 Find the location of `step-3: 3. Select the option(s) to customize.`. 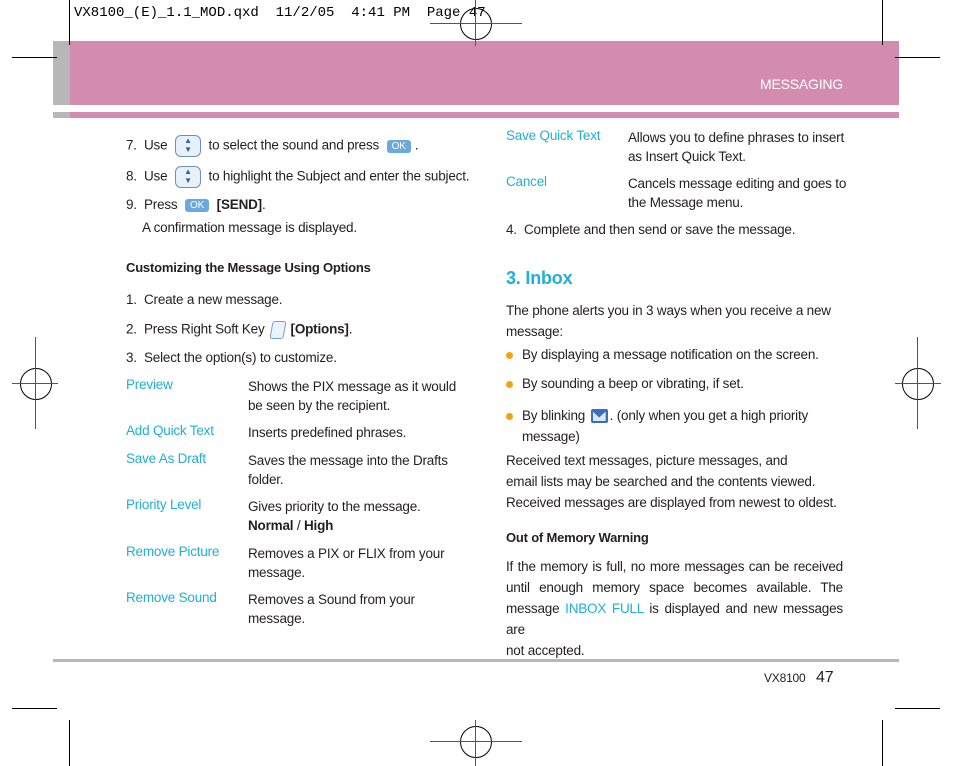

step-3: 3. Select the option(s) to customize. is located at coordinates (231, 357).